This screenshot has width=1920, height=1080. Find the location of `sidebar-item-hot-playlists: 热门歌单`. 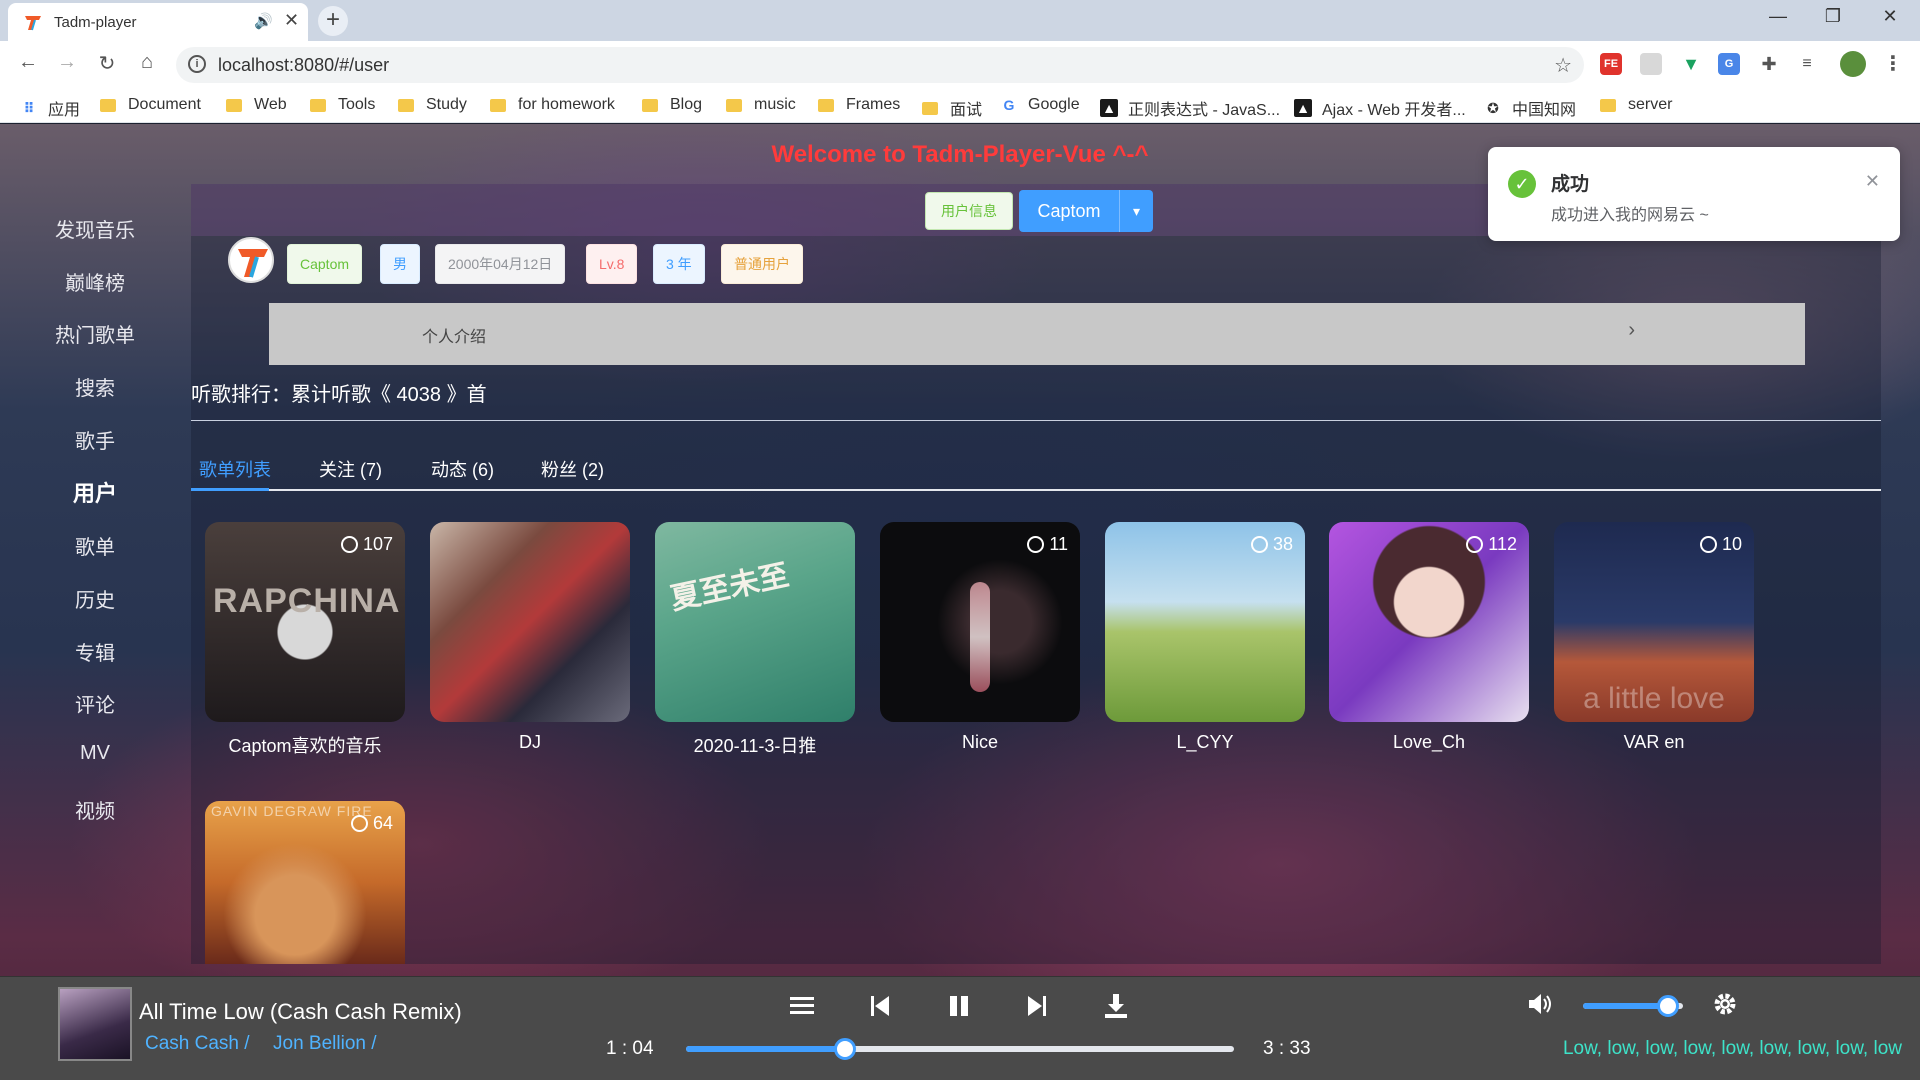

sidebar-item-hot-playlists: 热门歌单 is located at coordinates (95, 333).